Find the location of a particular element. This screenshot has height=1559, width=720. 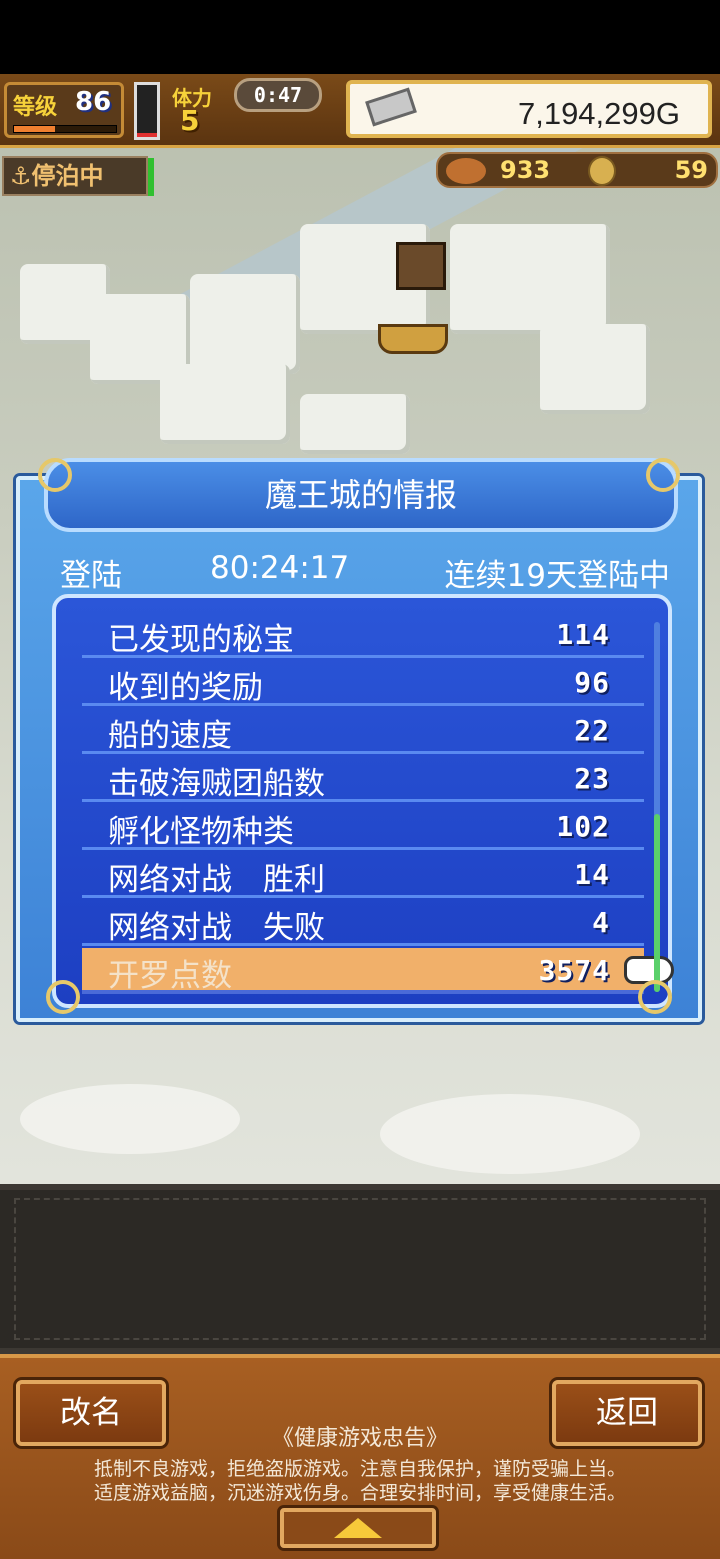

dialog-title-bar: 魔王城的情报 is located at coordinates (361, 495).